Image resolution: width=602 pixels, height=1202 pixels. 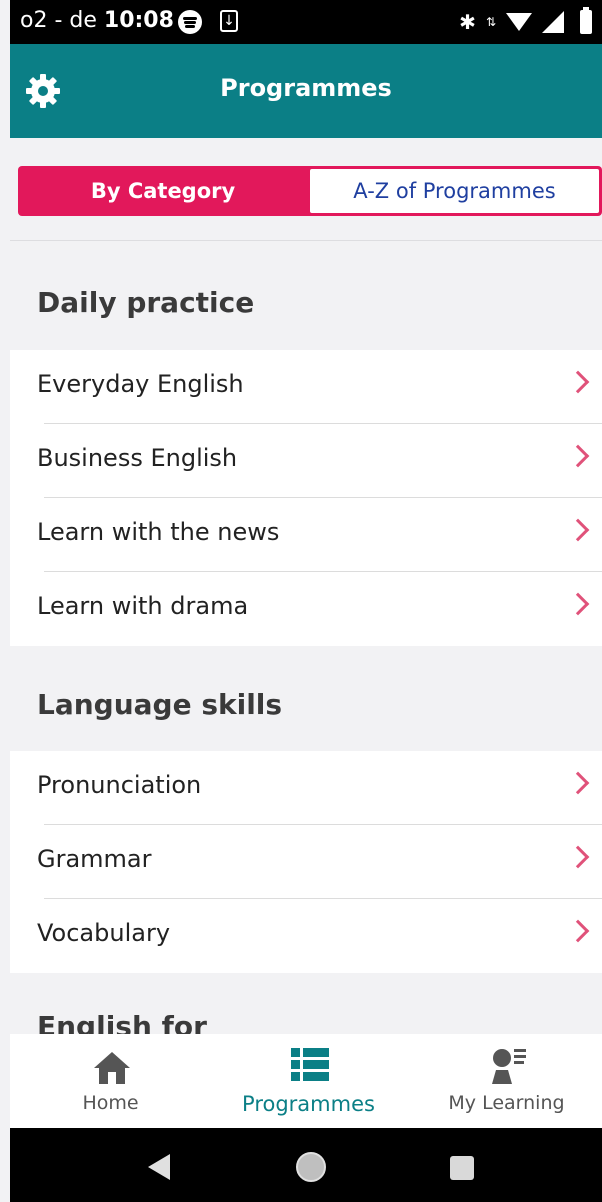 What do you see at coordinates (306, 461) in the screenshot?
I see `list-item-business-english: Business English` at bounding box center [306, 461].